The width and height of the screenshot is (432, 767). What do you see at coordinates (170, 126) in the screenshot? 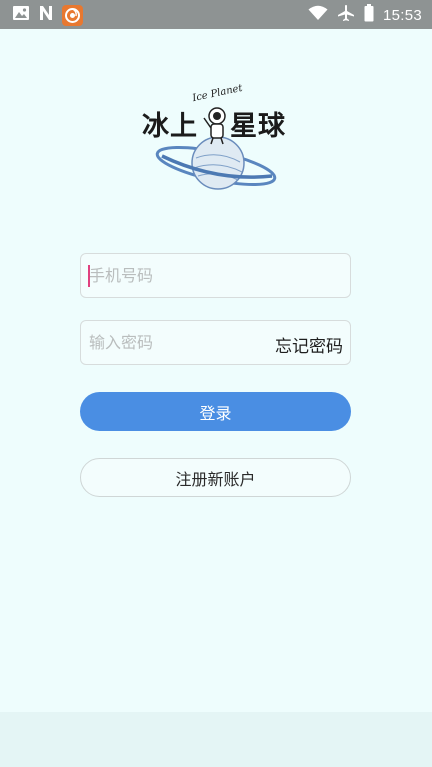
I see `logo-title-left: 冰上` at bounding box center [170, 126].